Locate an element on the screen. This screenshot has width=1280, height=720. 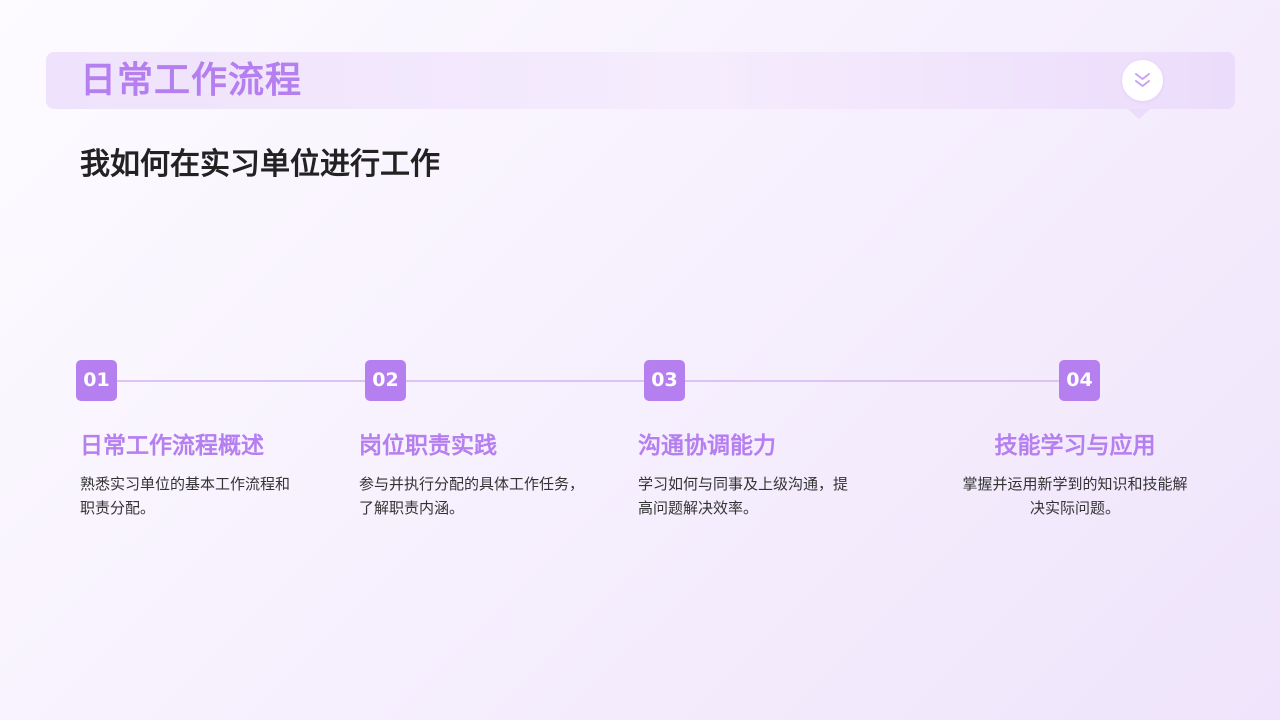
double-chevron-down-icon is located at coordinates (1142, 80).